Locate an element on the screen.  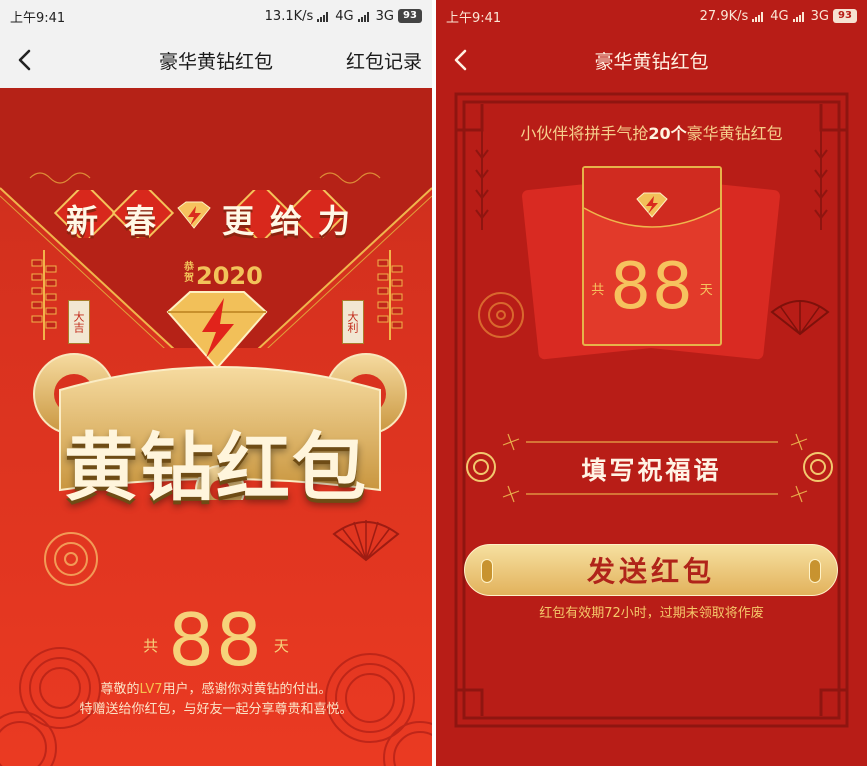
banner-char-3: 更 is located at coordinates (238, 221).